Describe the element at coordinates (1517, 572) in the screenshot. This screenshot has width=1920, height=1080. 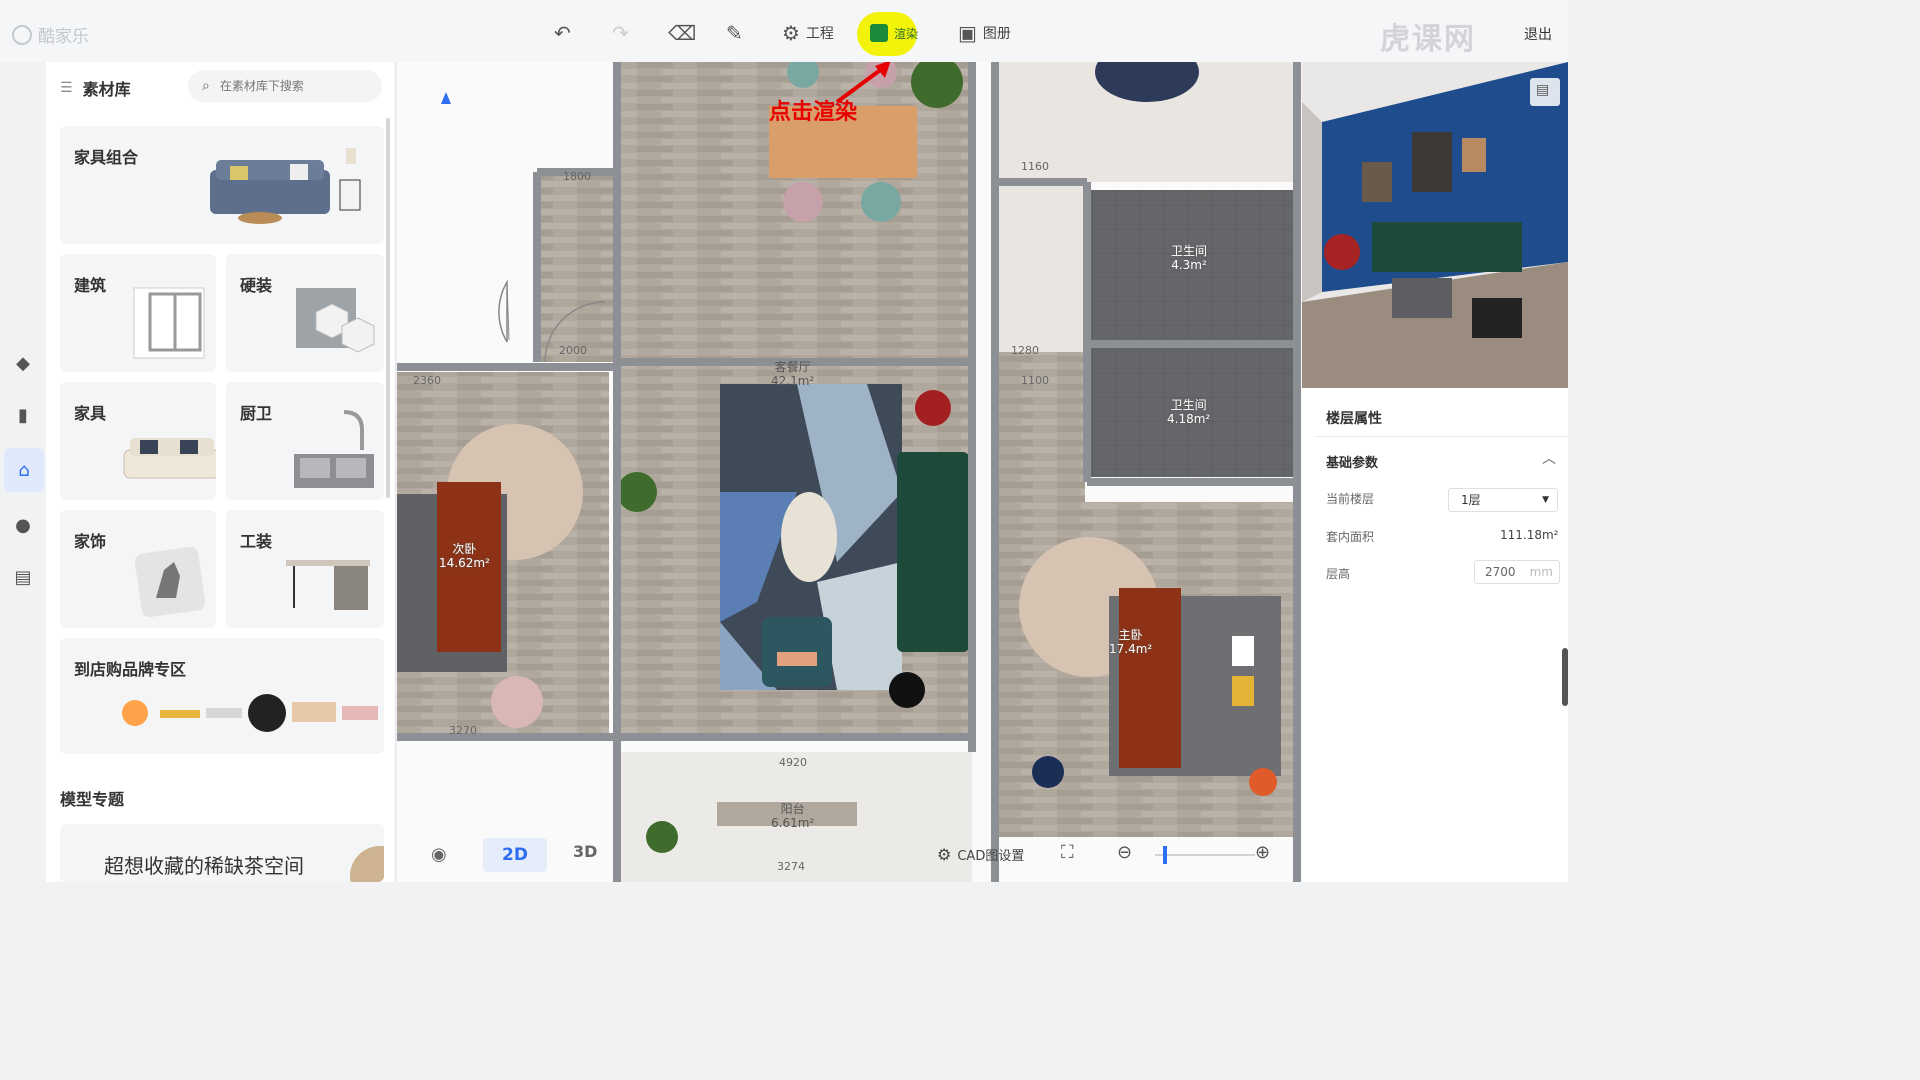
I see `height-input: 2700 mm` at that location.